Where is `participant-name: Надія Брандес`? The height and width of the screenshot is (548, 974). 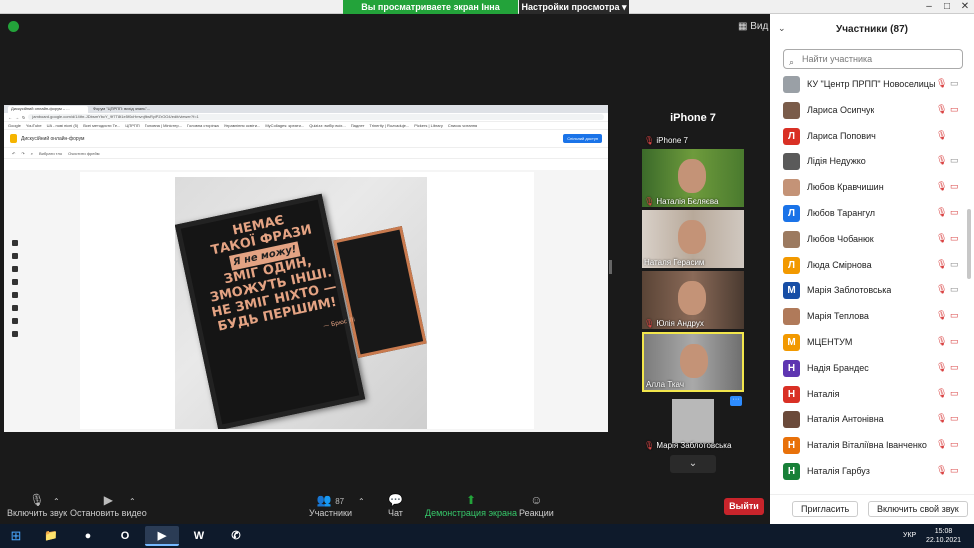 participant-name: Надія Брандес is located at coordinates (838, 367).